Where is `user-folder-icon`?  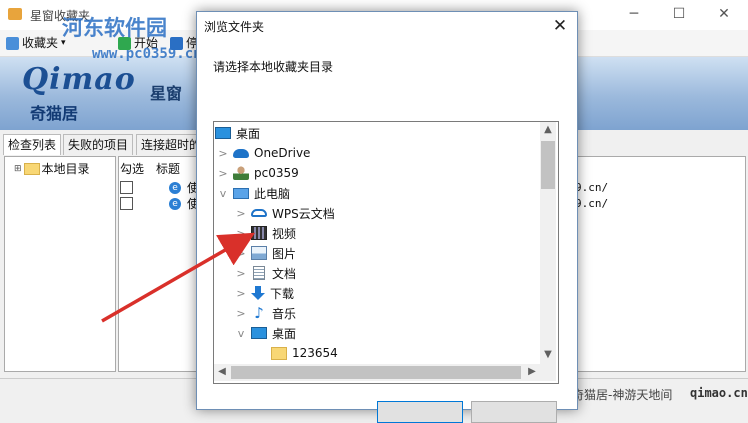 user-folder-icon is located at coordinates (241, 173).